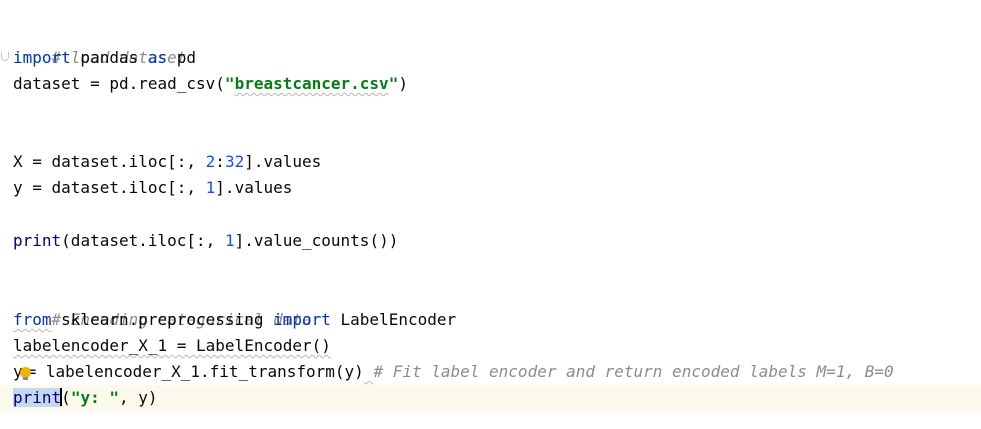 This screenshot has height=429, width=981. Describe the element at coordinates (234, 161) in the screenshot. I see `number-literal: 32` at that location.